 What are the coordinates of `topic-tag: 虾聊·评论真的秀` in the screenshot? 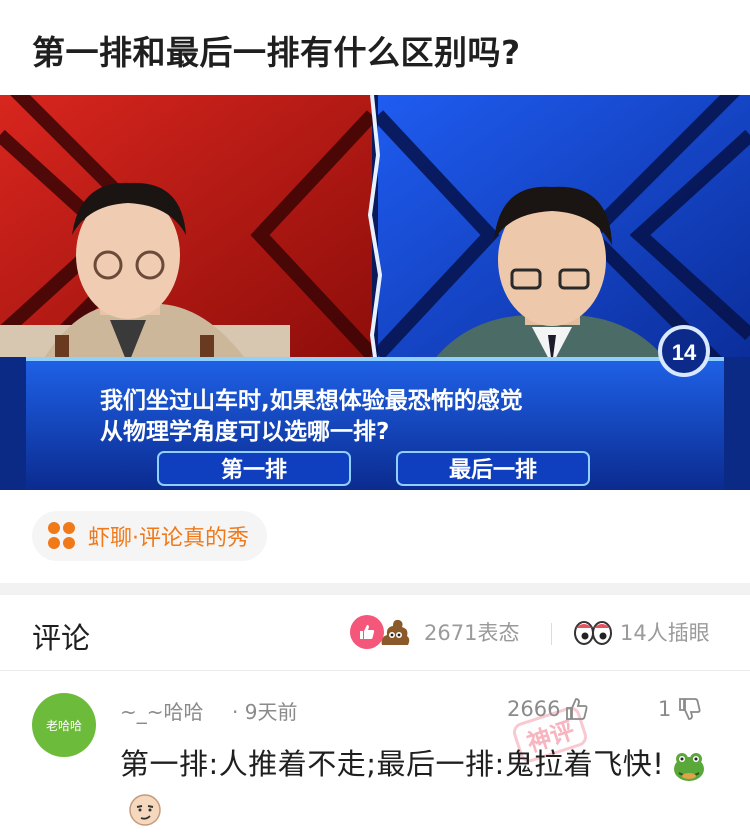 It's located at (149, 536).